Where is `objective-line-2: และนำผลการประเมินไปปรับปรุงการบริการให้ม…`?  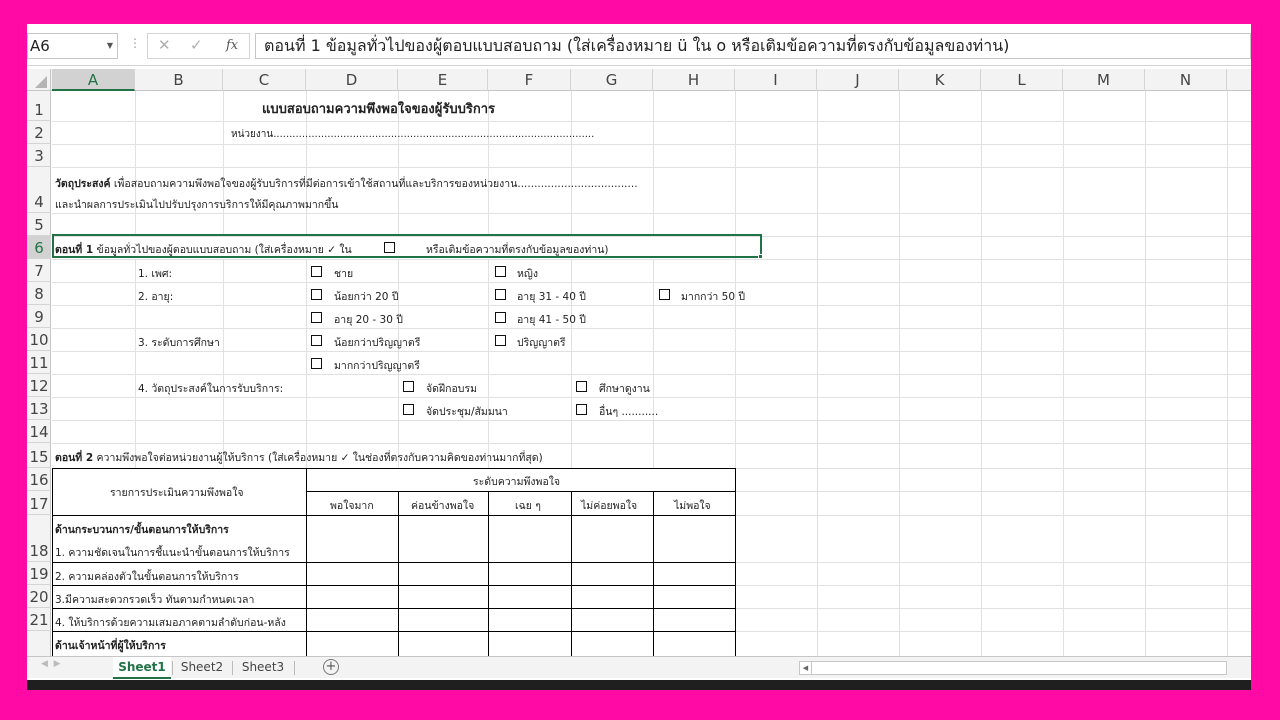
objective-line-2: และนำผลการประเมินไปปรับปรุงการบริการให้ม… is located at coordinates (197, 205).